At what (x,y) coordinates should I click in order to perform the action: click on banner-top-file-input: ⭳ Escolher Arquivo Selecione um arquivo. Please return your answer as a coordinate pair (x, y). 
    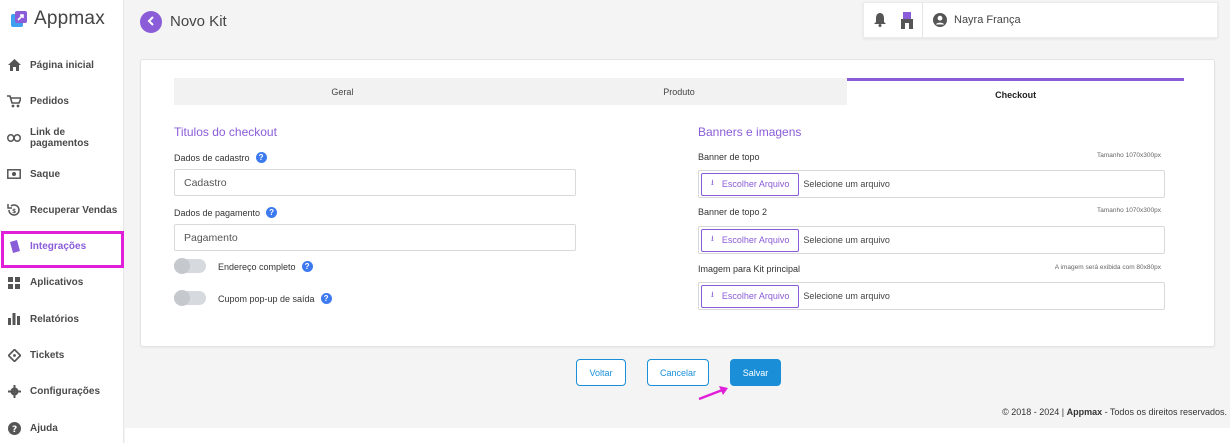
    Looking at the image, I should click on (931, 184).